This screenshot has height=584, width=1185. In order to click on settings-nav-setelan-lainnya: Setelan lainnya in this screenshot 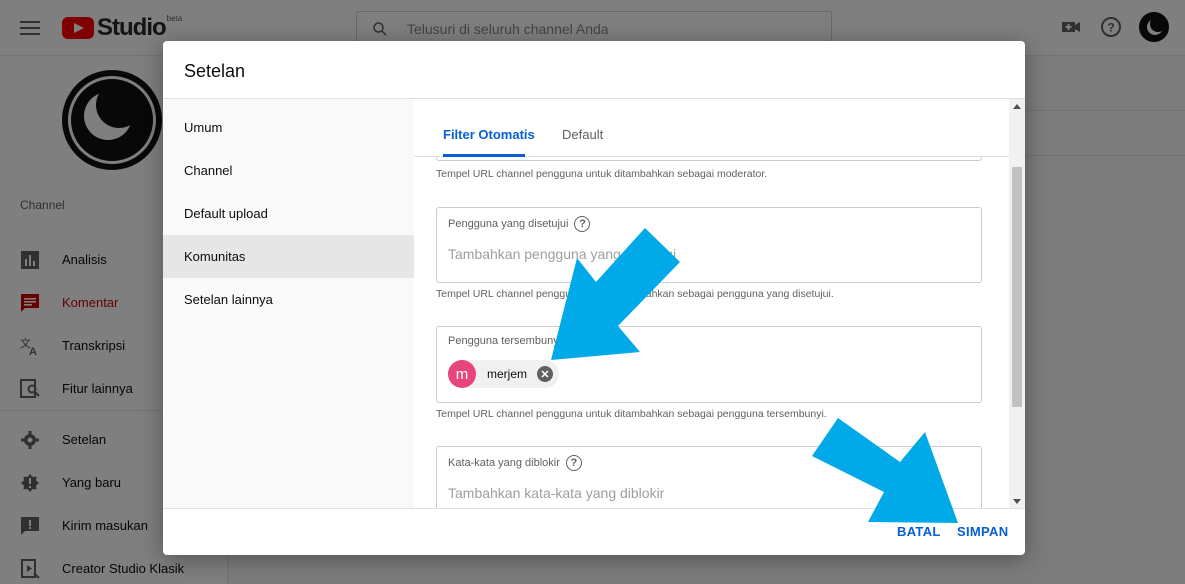, I will do `click(288, 299)`.